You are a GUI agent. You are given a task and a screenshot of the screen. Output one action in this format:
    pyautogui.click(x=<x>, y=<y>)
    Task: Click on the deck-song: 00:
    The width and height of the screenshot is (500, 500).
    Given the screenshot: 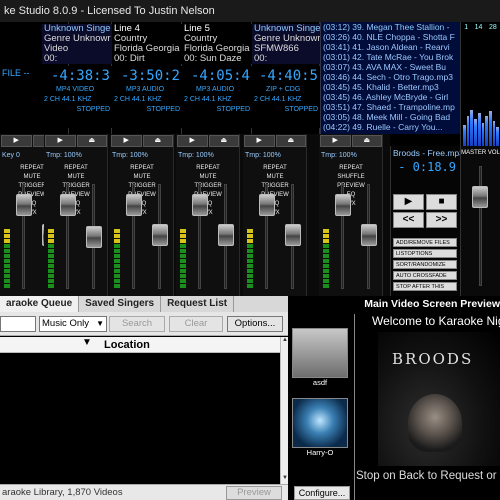 What is the action you would take?
    pyautogui.click(x=261, y=58)
    